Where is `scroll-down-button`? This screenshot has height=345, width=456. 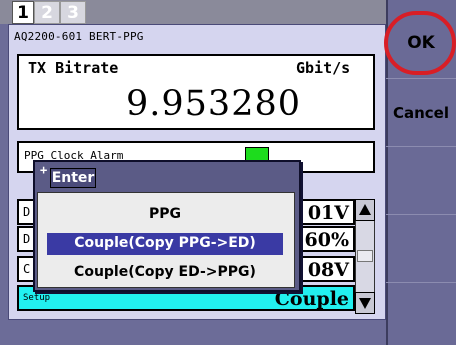 scroll-down-button is located at coordinates (365, 303).